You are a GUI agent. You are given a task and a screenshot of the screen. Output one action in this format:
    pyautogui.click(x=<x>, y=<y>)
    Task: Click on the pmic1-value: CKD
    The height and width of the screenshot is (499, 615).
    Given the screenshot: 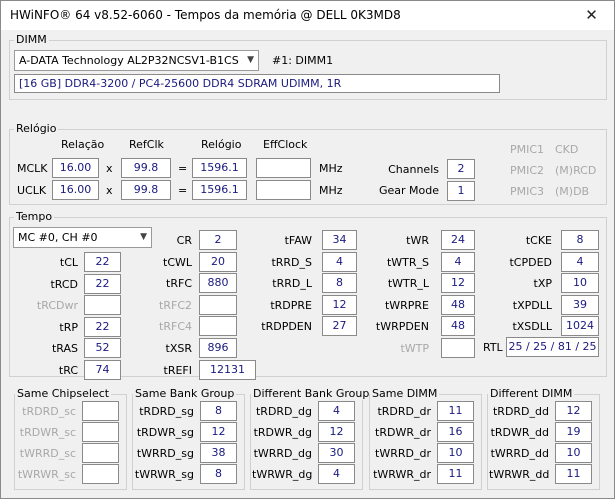 What is the action you would take?
    pyautogui.click(x=567, y=149)
    